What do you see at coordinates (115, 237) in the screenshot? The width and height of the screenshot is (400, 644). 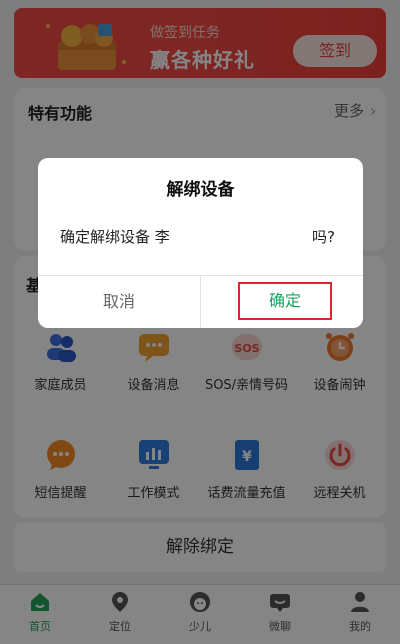 I see `dialog-message: 确定解绑设备 李` at bounding box center [115, 237].